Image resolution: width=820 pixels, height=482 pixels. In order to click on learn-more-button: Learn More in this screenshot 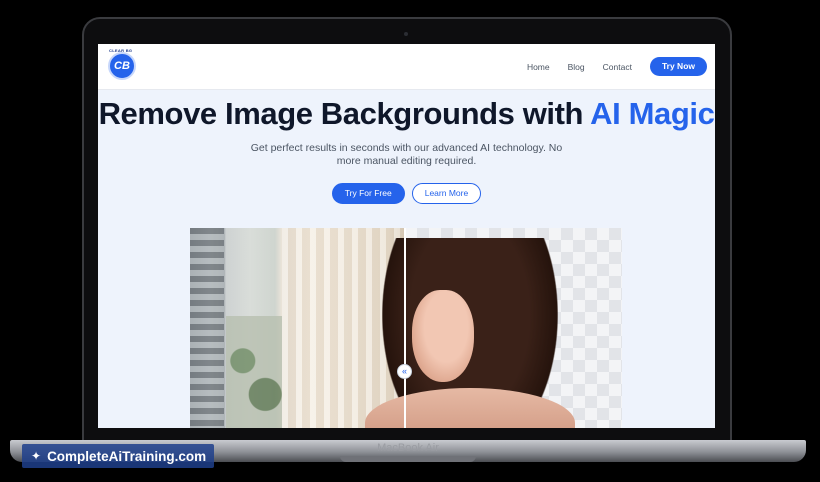, I will do `click(446, 193)`.